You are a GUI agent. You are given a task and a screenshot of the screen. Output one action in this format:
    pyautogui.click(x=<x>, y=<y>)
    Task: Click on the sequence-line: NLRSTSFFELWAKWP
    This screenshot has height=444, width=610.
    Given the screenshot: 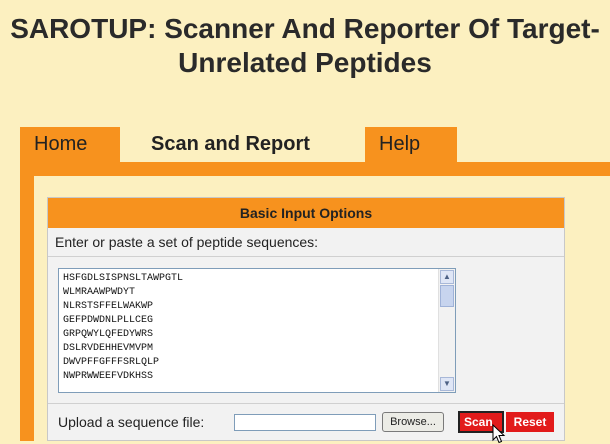 What is the action you would take?
    pyautogui.click(x=108, y=306)
    